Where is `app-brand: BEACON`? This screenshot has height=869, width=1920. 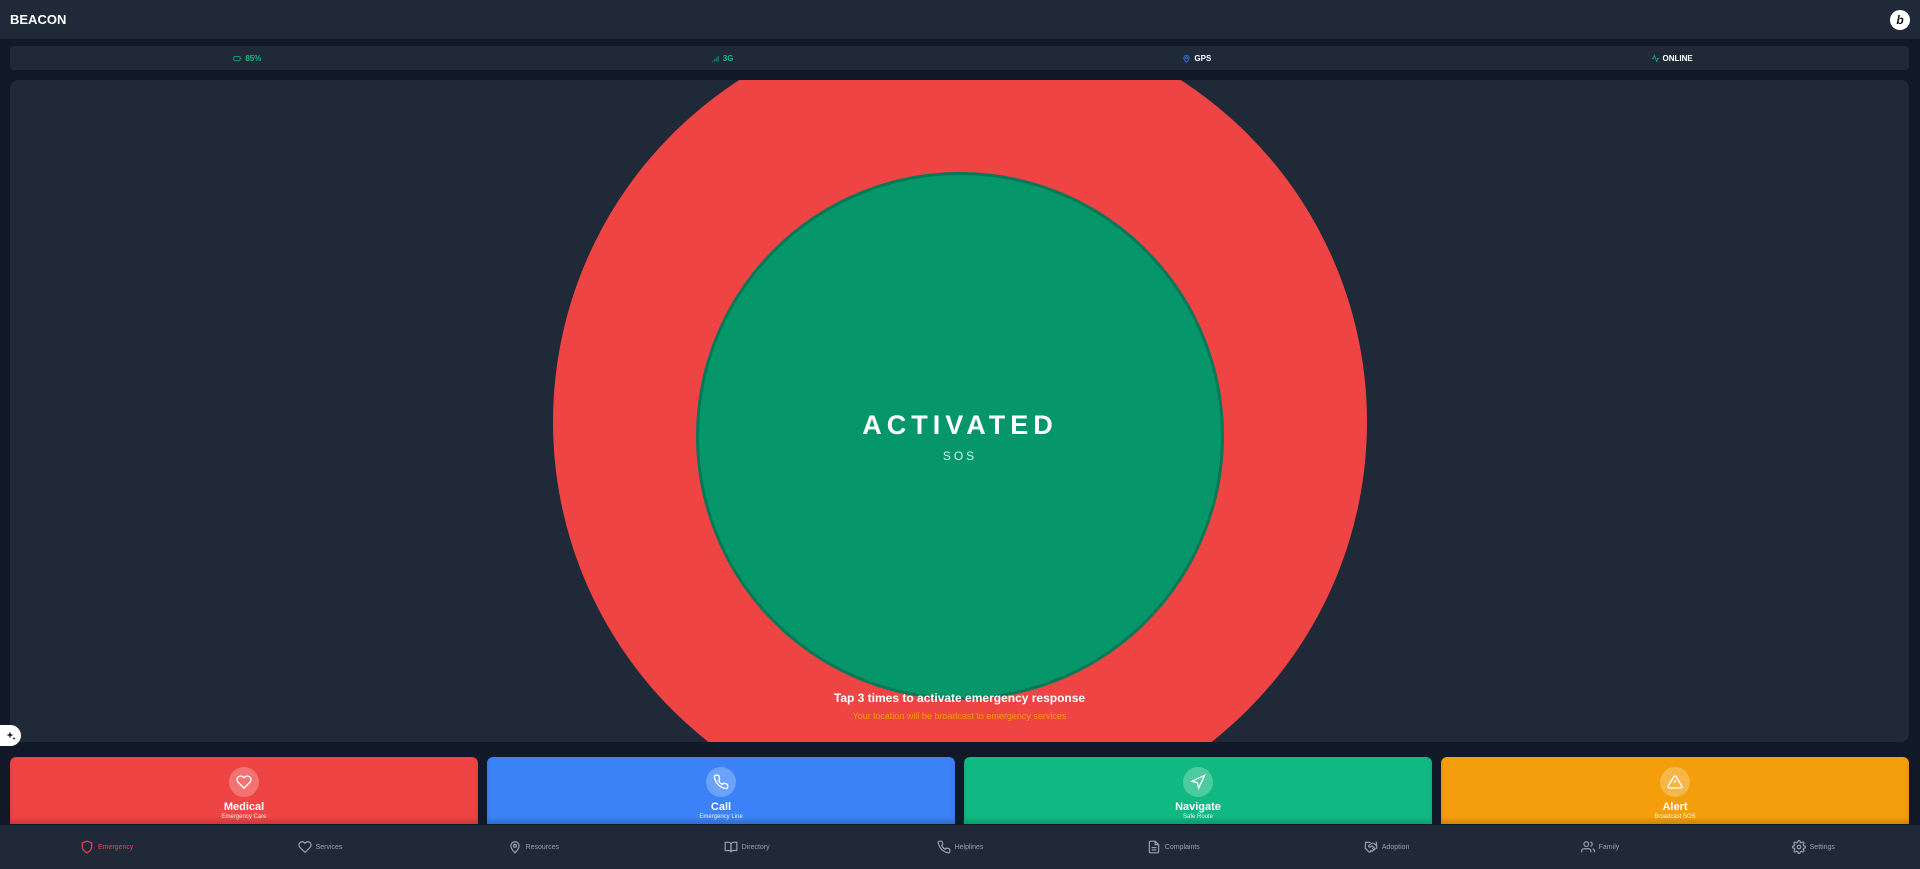 app-brand: BEACON is located at coordinates (38, 19).